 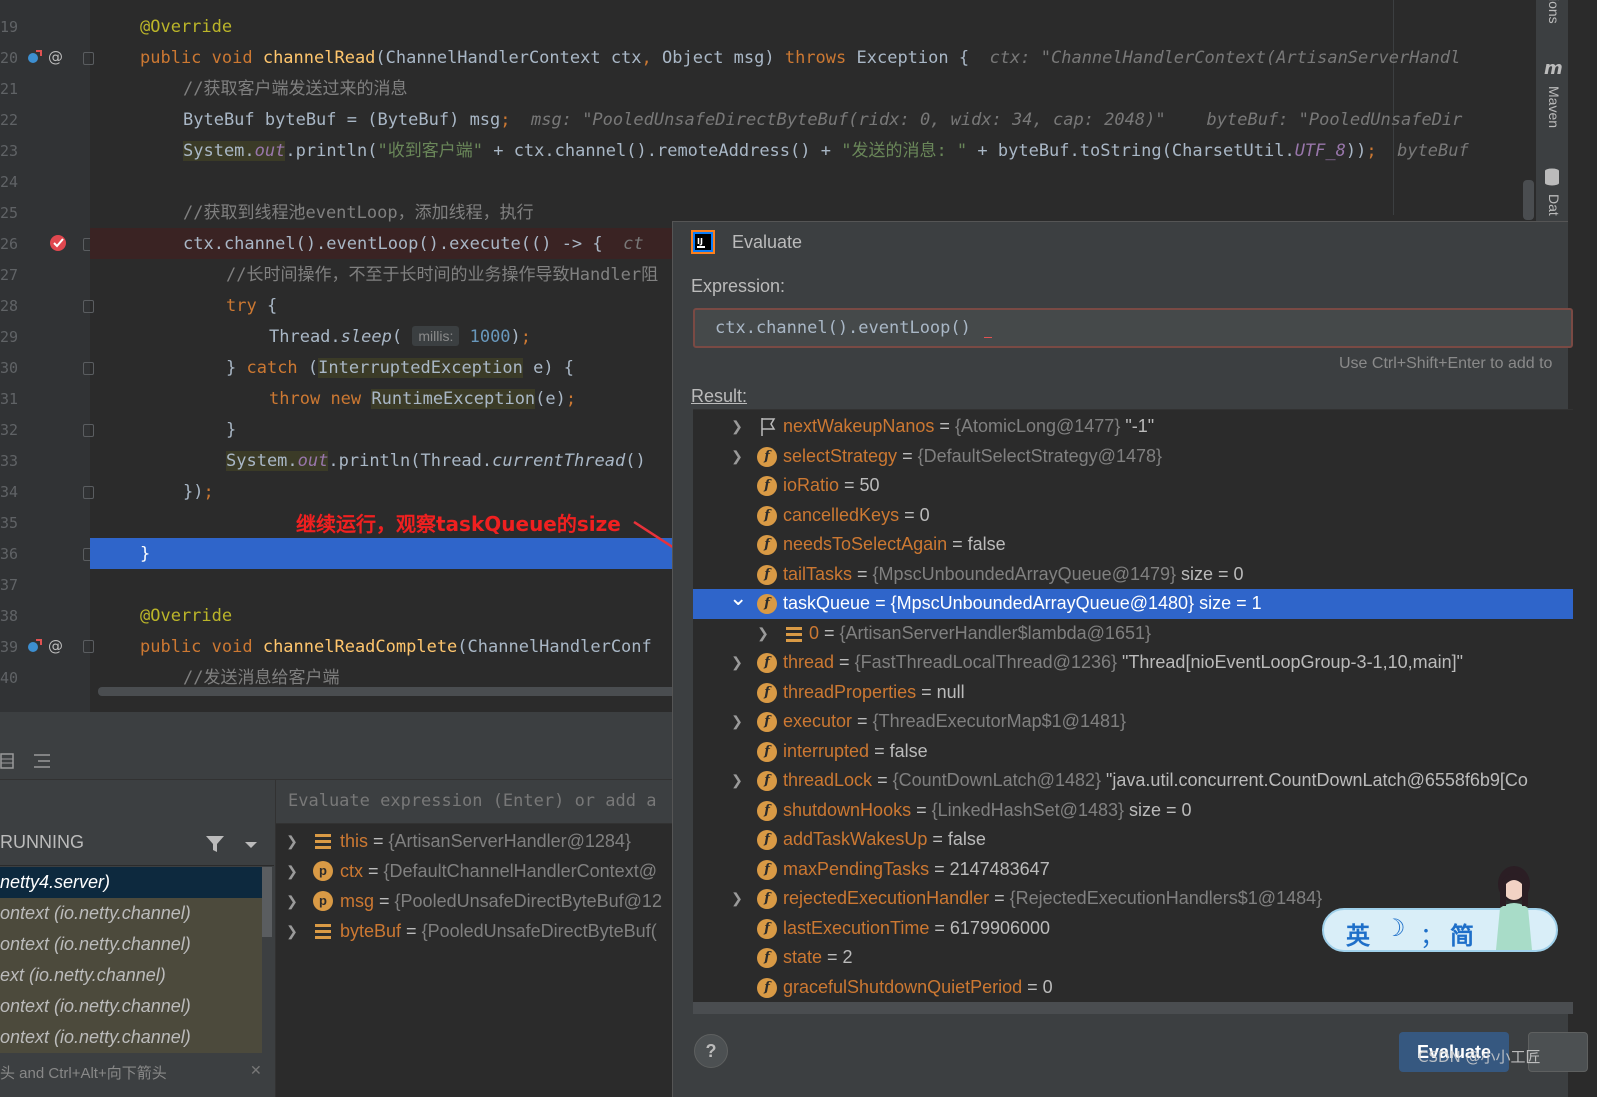 I want to click on code-line-25: //获取到线程池eventLoop，添加线程，执行, so click(x=358, y=213).